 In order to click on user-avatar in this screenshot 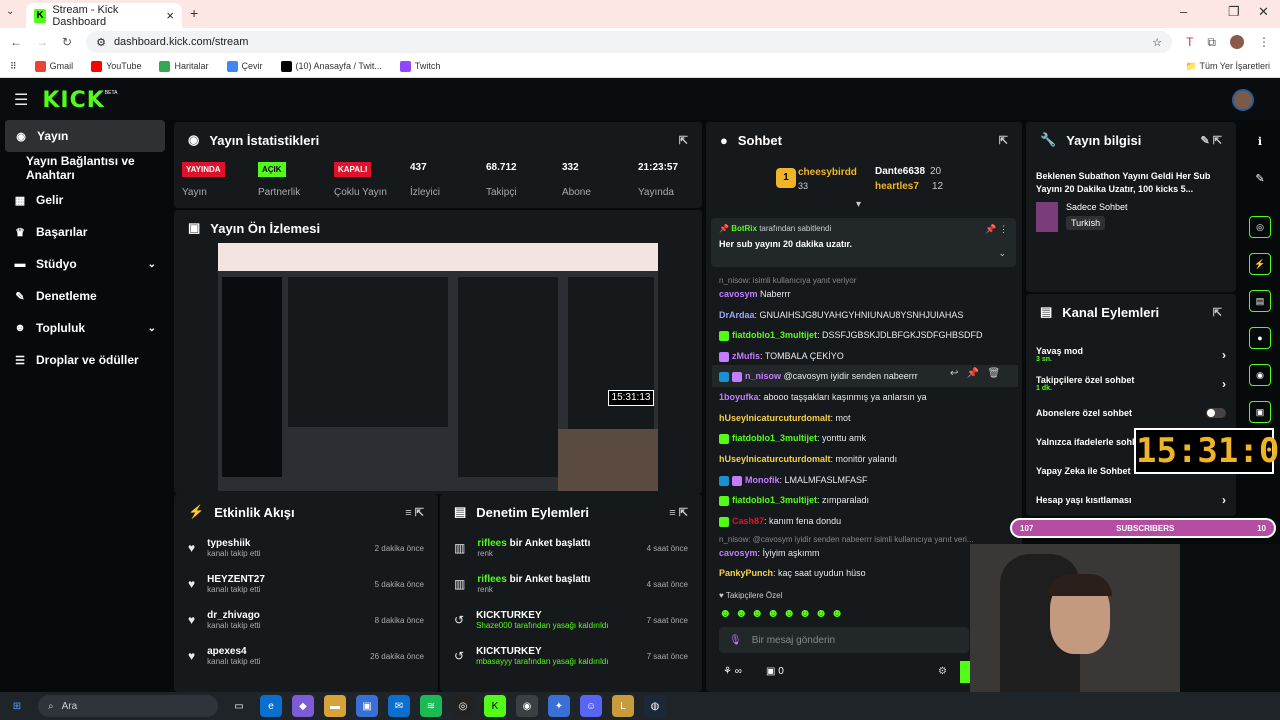, I will do `click(1243, 100)`.